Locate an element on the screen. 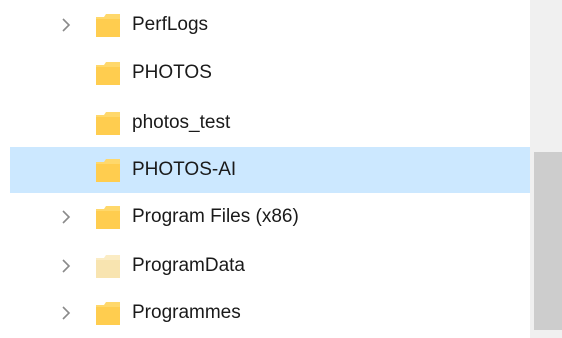 Image resolution: width=562 pixels, height=338 pixels. scrollbar-thumb is located at coordinates (548, 241).